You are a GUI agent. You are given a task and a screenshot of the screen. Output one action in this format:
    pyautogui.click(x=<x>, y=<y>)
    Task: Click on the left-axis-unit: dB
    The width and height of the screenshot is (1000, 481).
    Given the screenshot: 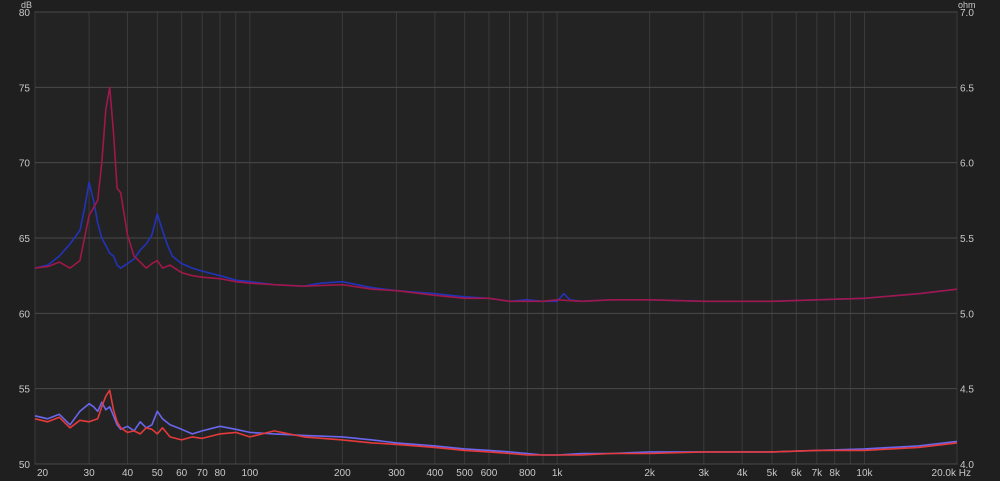 What is the action you would take?
    pyautogui.click(x=26, y=5)
    